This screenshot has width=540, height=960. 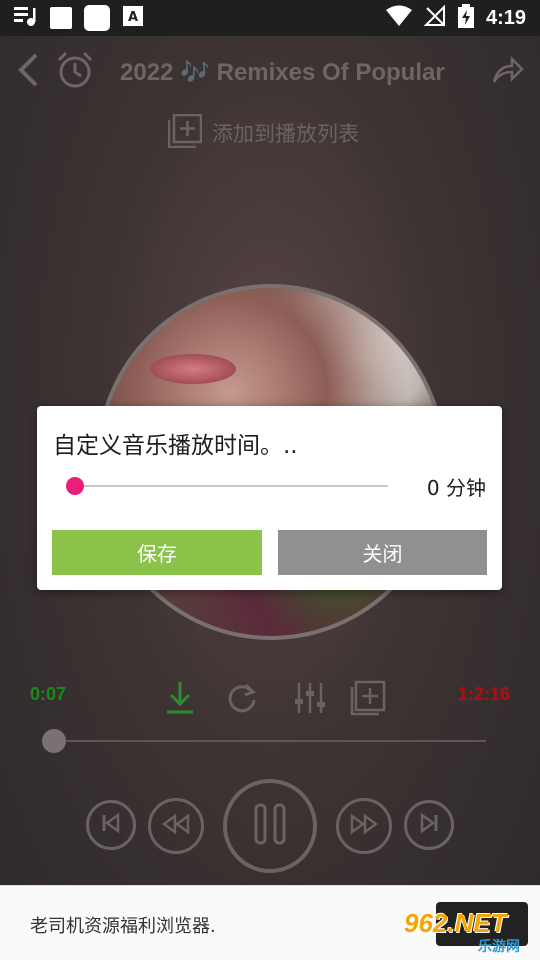 I want to click on top-bar: 2022 🎶 Remixes Of Popular, so click(x=270, y=72).